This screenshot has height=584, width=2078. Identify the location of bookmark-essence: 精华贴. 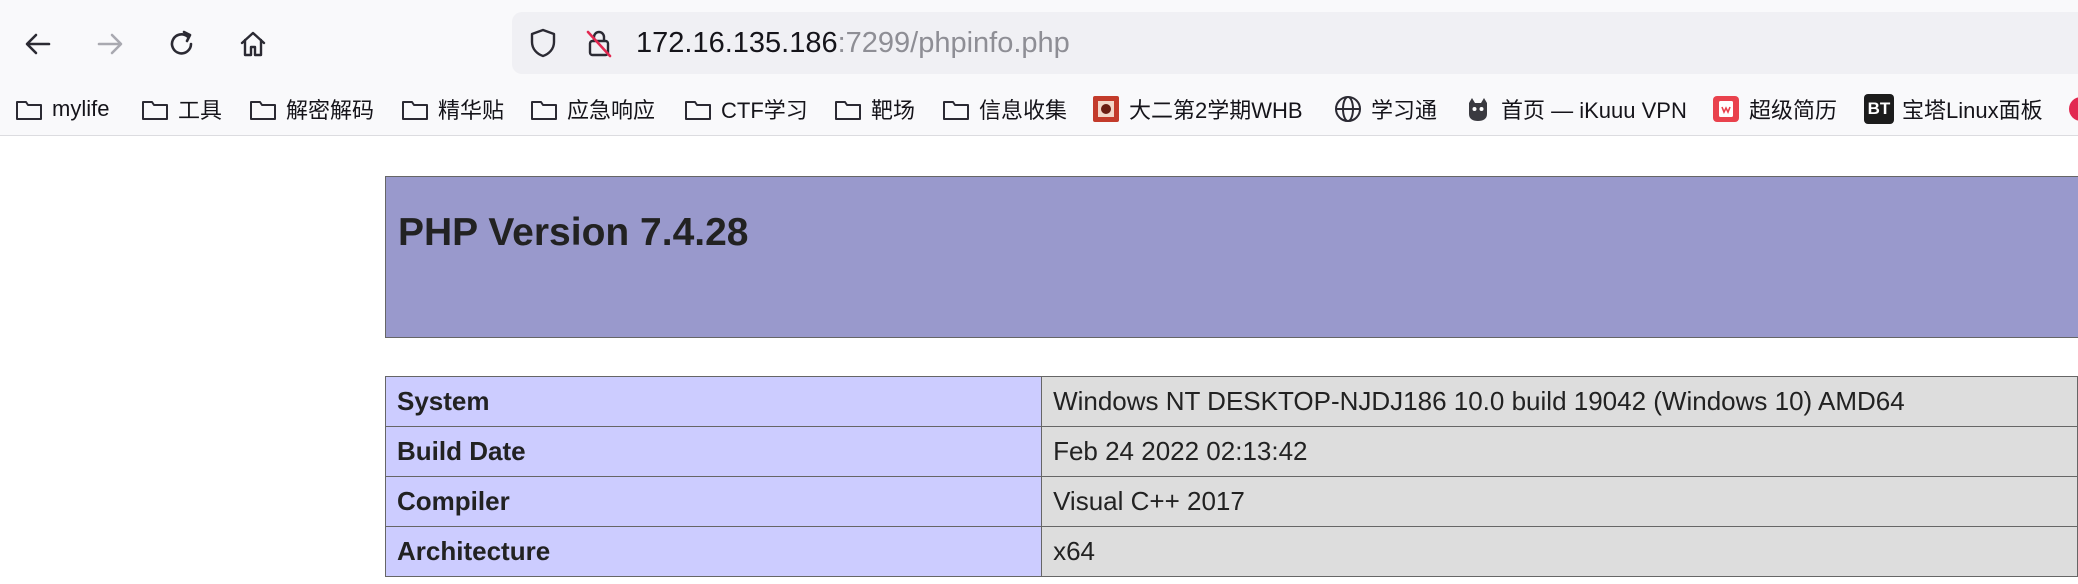
(452, 109).